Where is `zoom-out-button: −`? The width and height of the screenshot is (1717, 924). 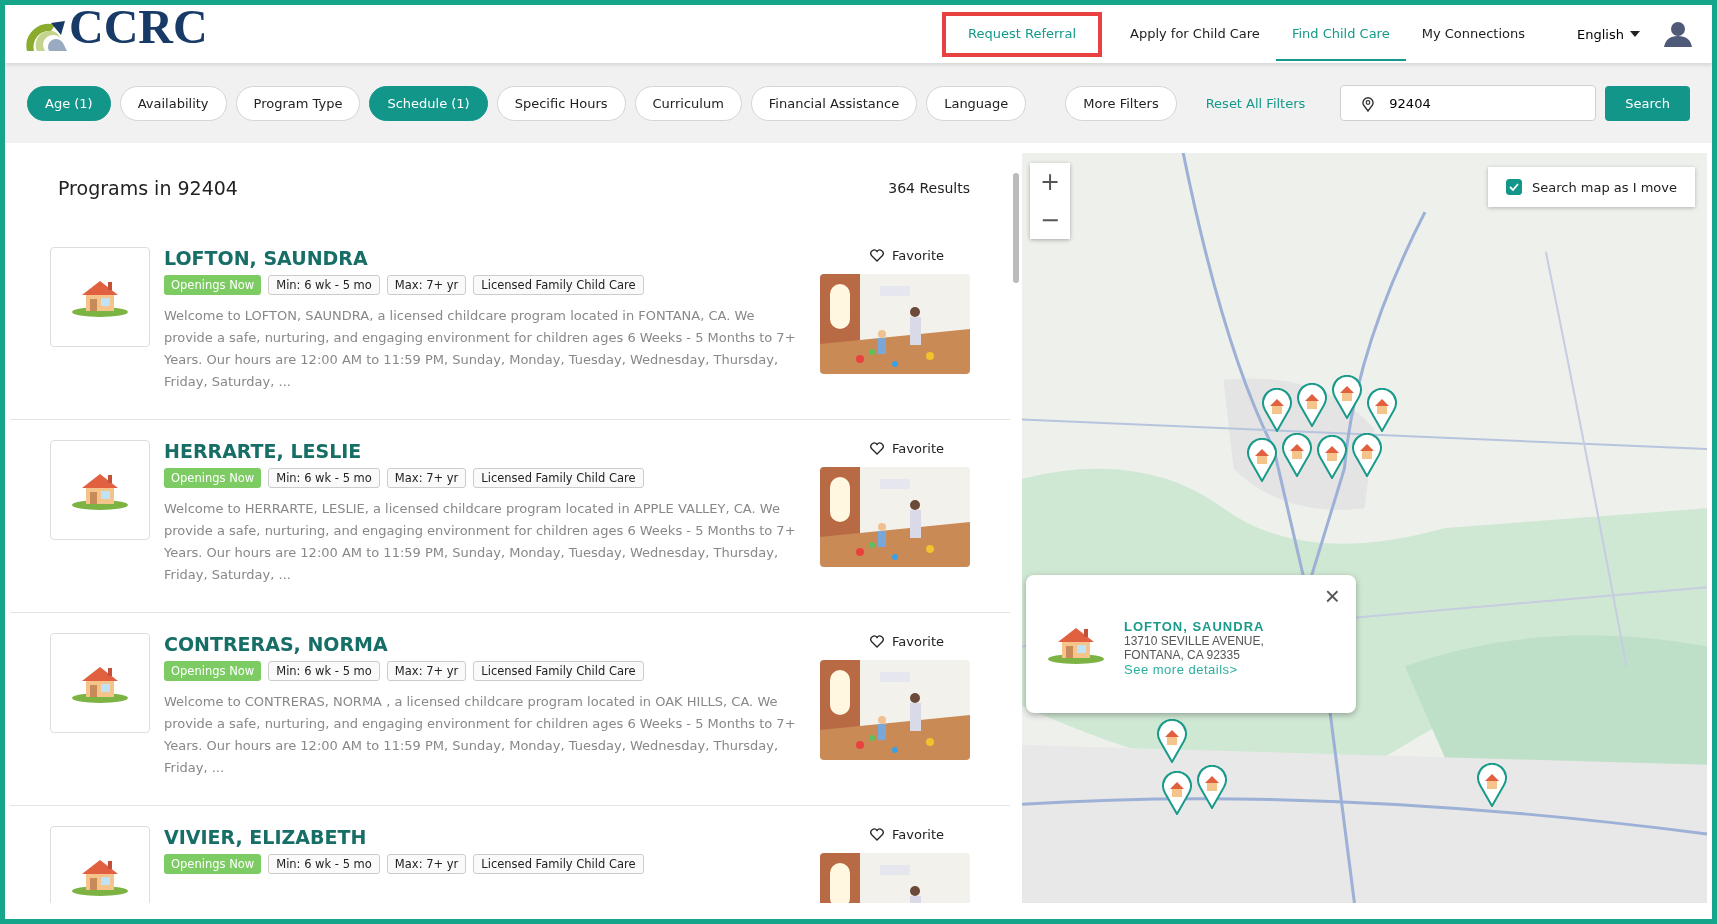 zoom-out-button: − is located at coordinates (1050, 220).